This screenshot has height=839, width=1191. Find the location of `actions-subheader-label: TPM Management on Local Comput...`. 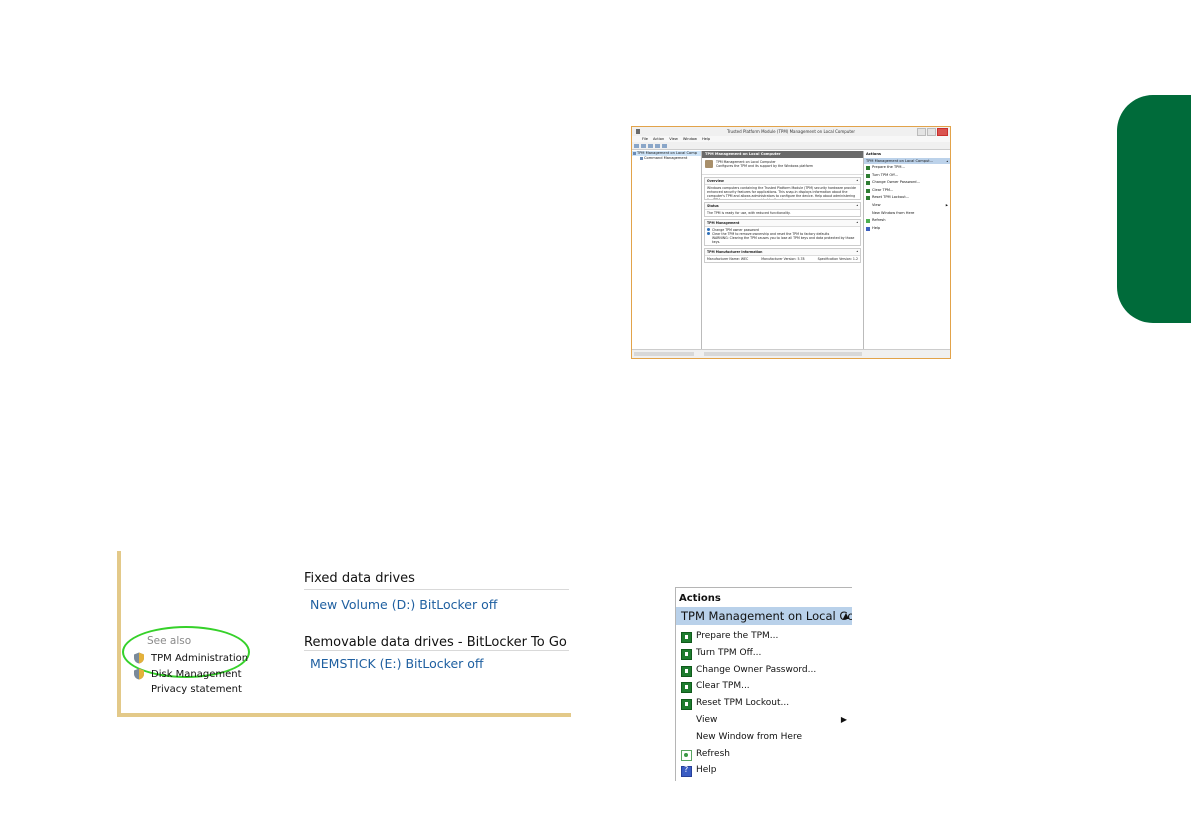

actions-subheader-label: TPM Management on Local Comput... is located at coordinates (766, 616).